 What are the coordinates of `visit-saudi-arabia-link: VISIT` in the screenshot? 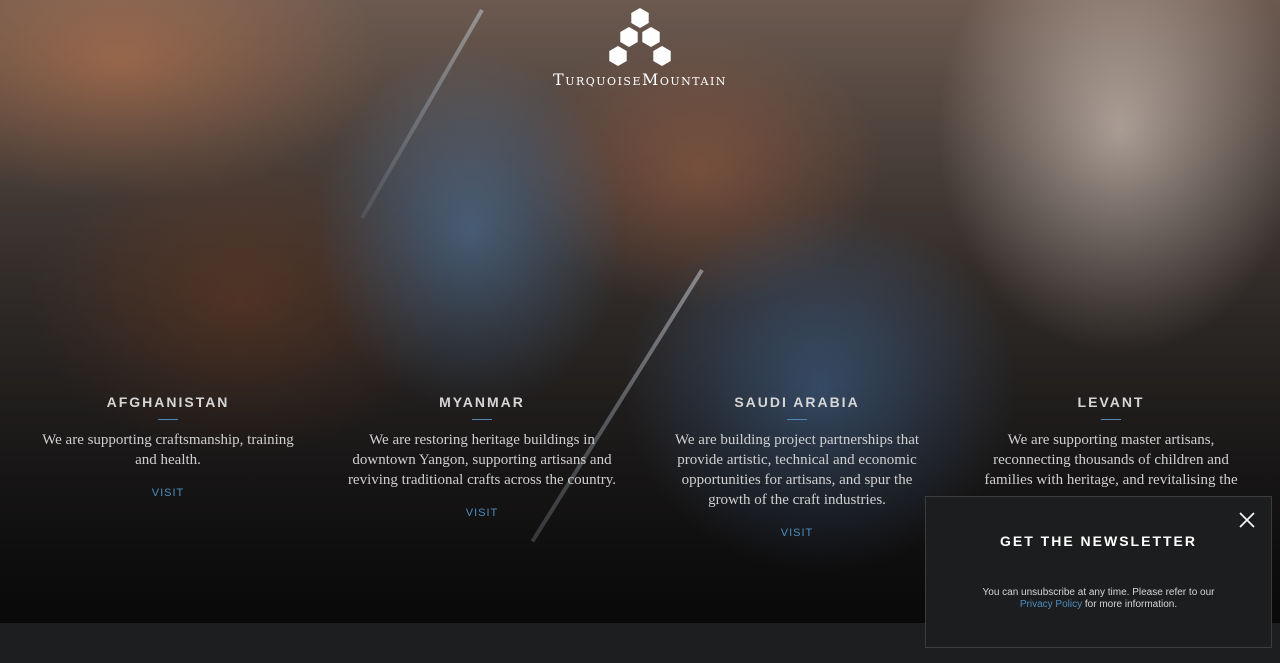 It's located at (797, 533).